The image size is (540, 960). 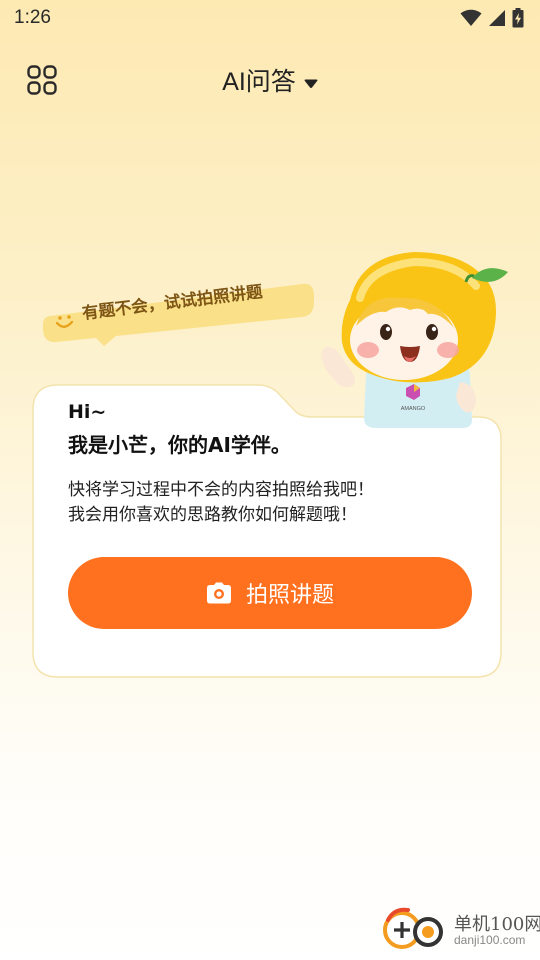 I want to click on caret-down-icon, so click(x=311, y=83).